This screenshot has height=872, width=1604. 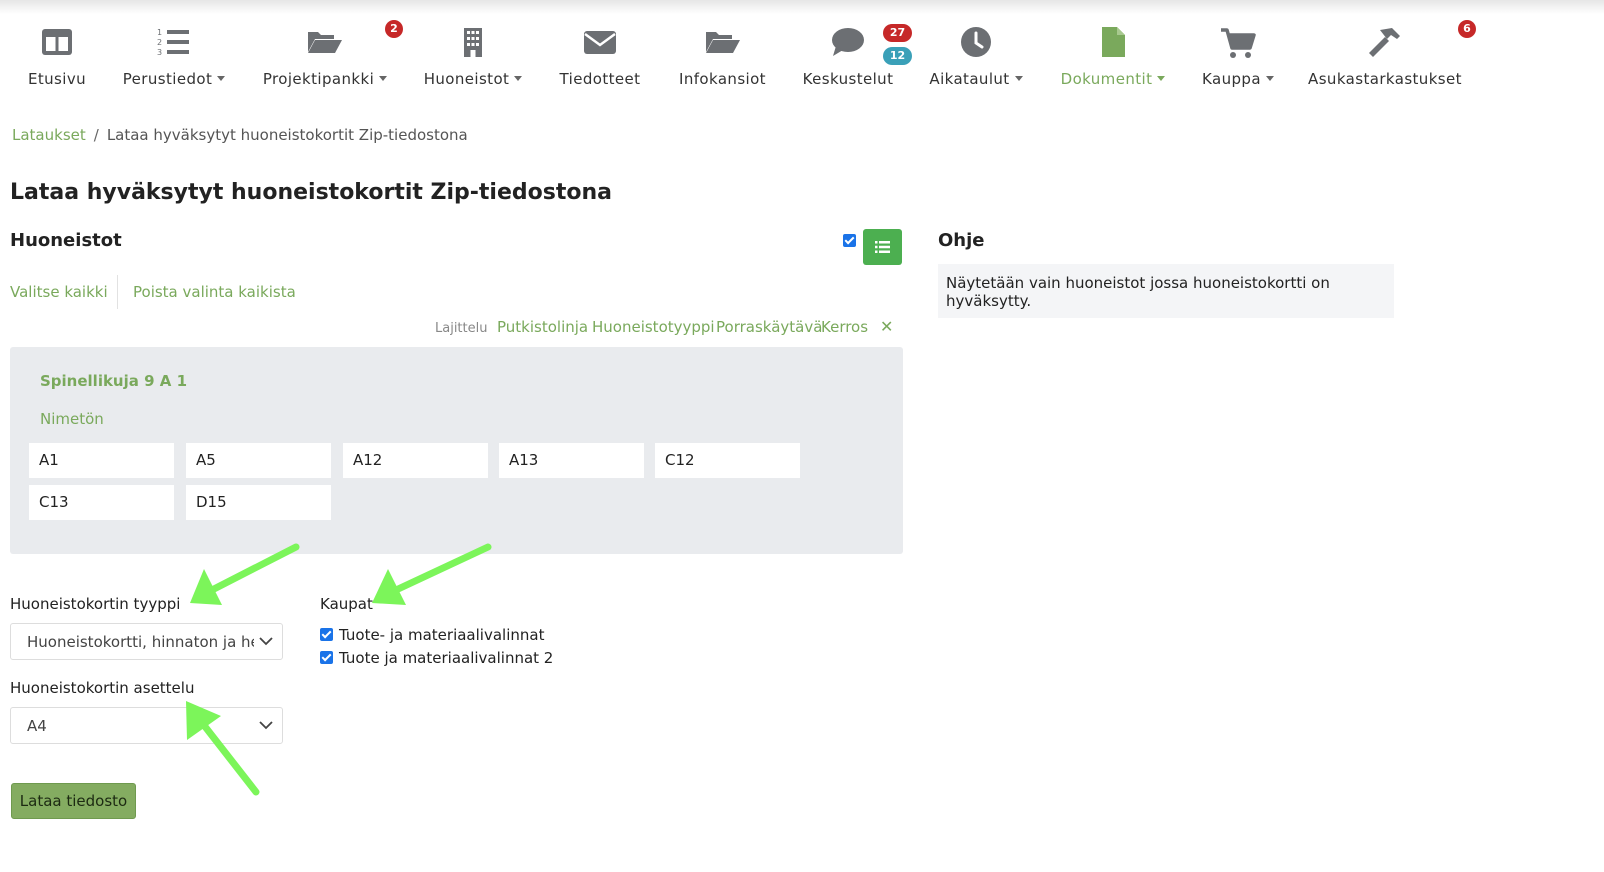 I want to click on nav-item-aikataulut: Aikataulut, so click(x=976, y=56).